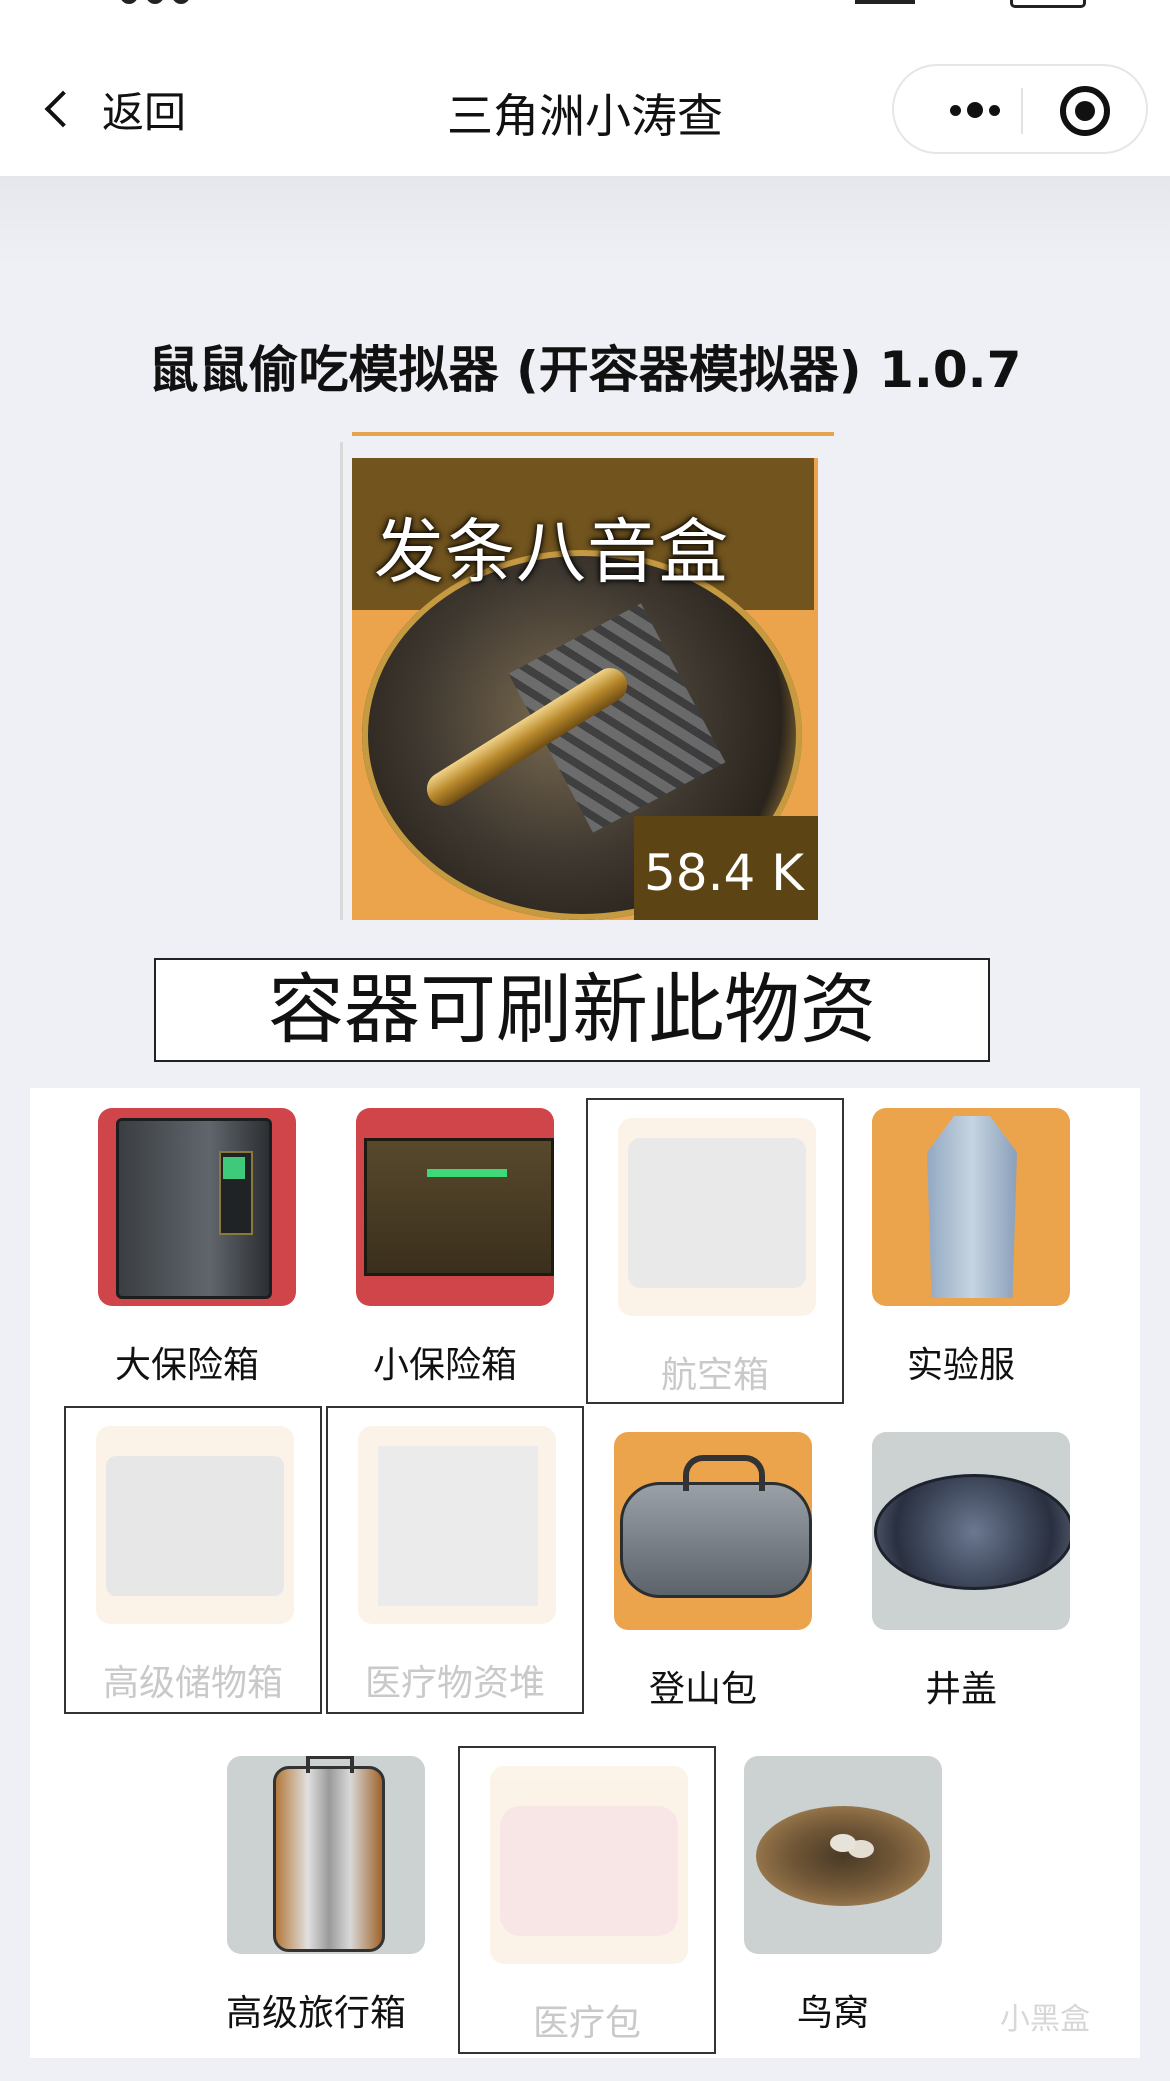 The width and height of the screenshot is (1170, 2081). What do you see at coordinates (585, 108) in the screenshot?
I see `nav-bar: 返回 三角洲小涛查` at bounding box center [585, 108].